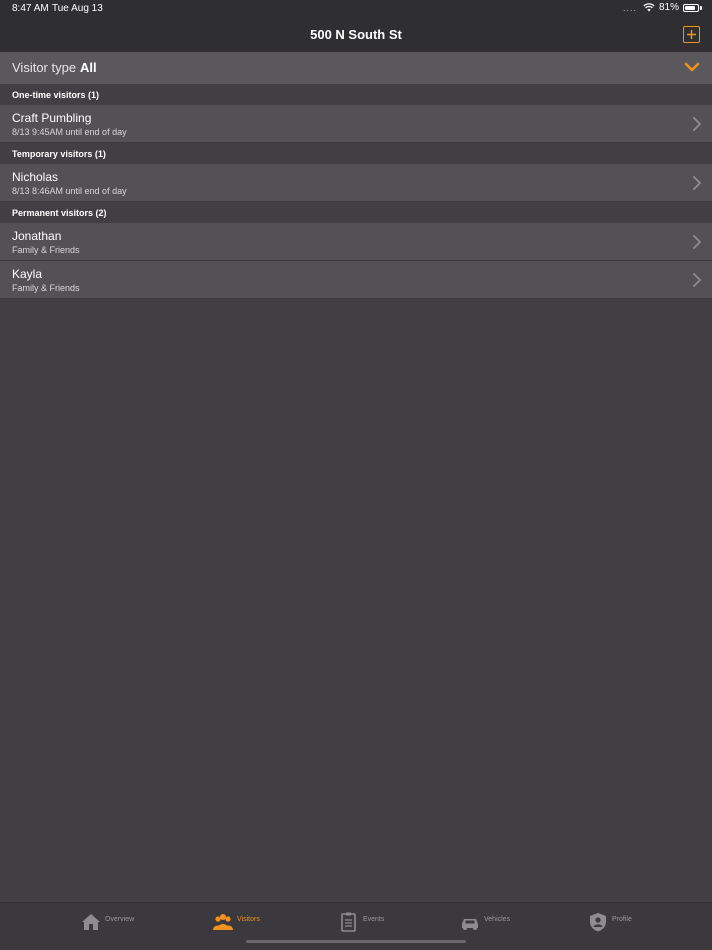 This screenshot has height=950, width=712. What do you see at coordinates (374, 919) in the screenshot?
I see `tab-label: Events` at bounding box center [374, 919].